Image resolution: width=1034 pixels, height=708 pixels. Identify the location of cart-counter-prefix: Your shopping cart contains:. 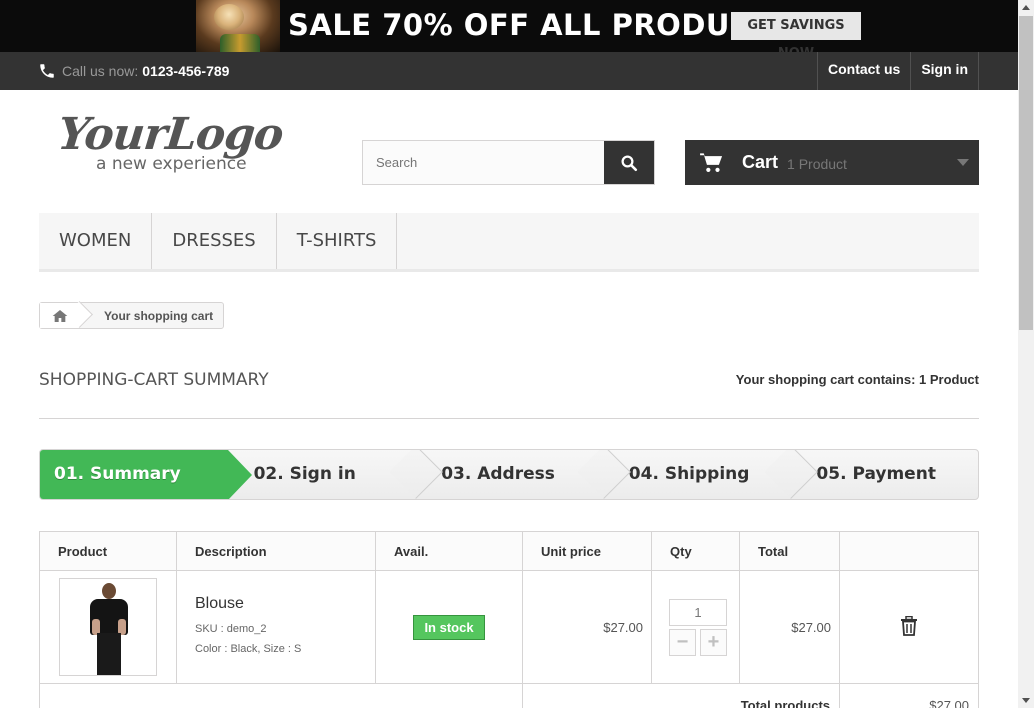
(825, 379).